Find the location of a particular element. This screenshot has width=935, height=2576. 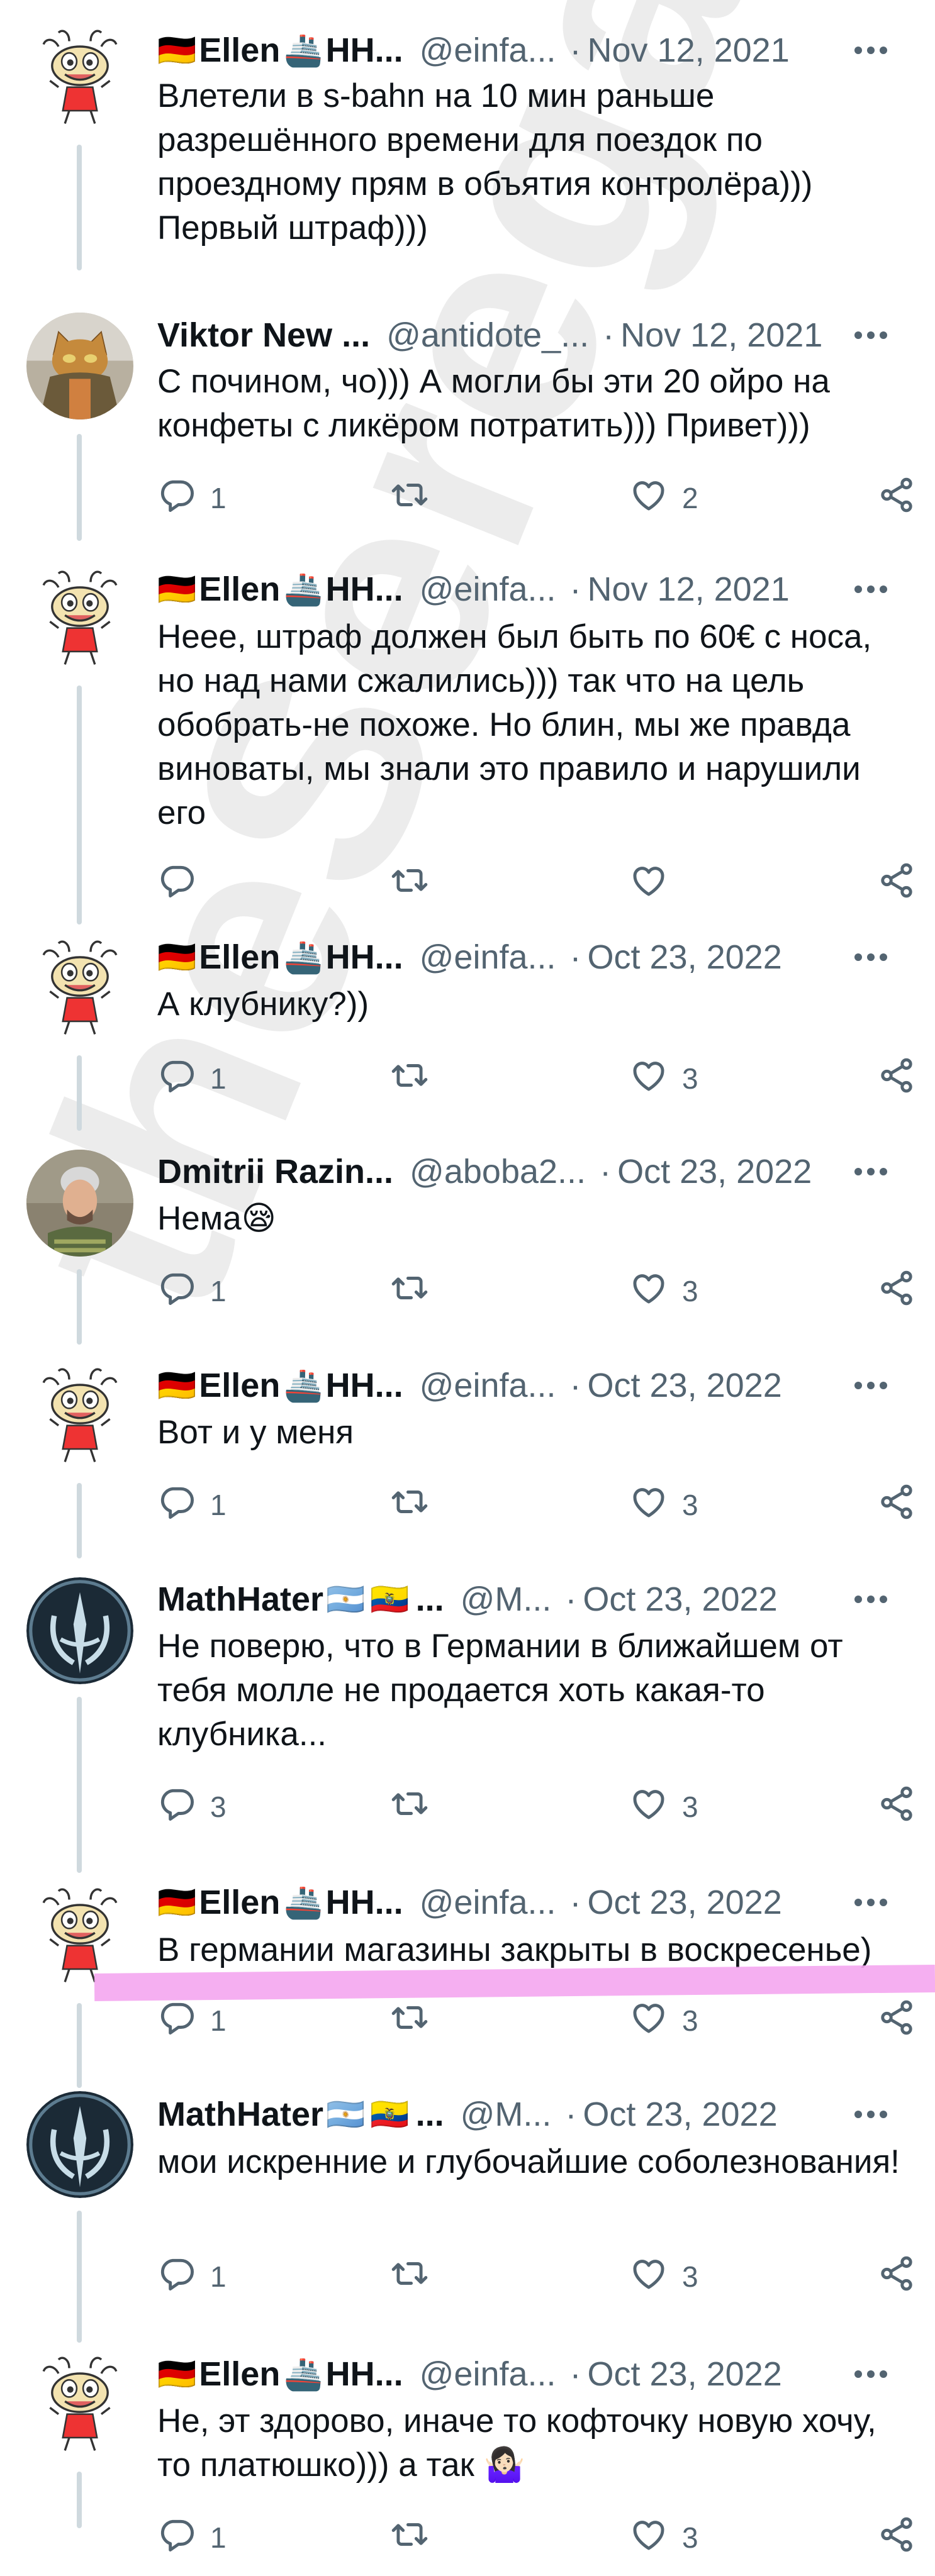

reply-button is located at coordinates (176, 883).